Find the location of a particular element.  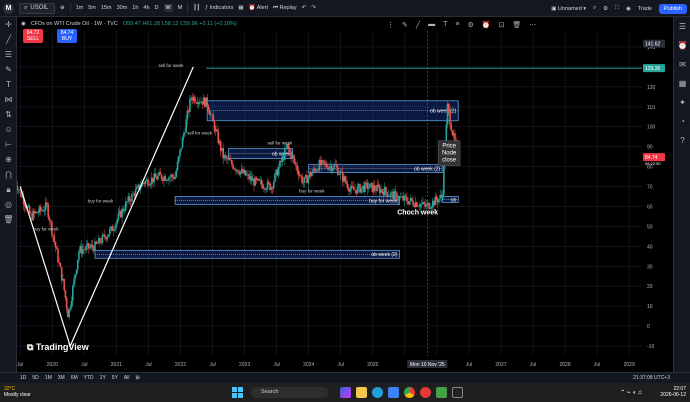

candles-icon: ┃┃ is located at coordinates (196, 8).